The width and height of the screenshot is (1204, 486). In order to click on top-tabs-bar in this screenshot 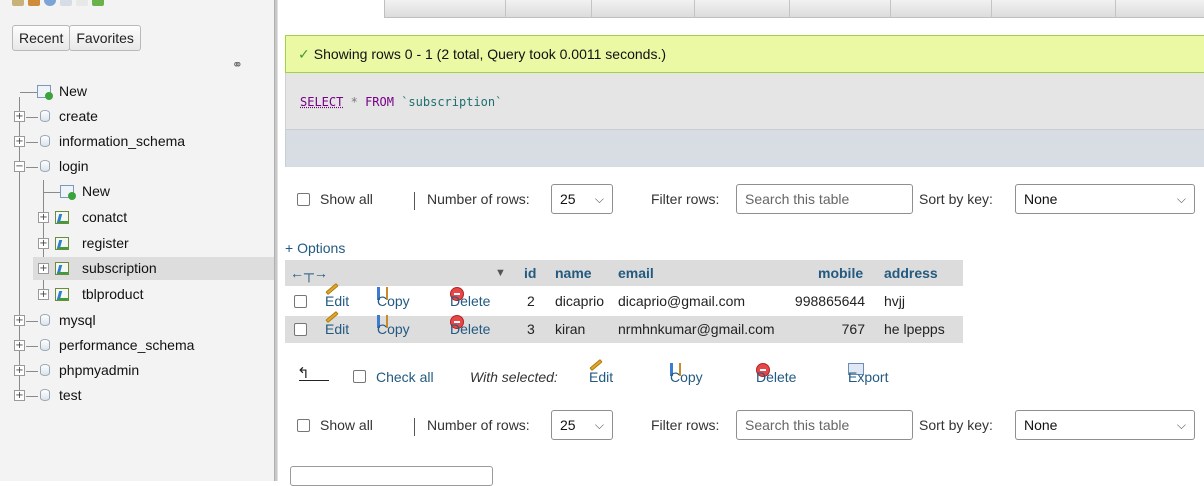, I will do `click(794, 9)`.